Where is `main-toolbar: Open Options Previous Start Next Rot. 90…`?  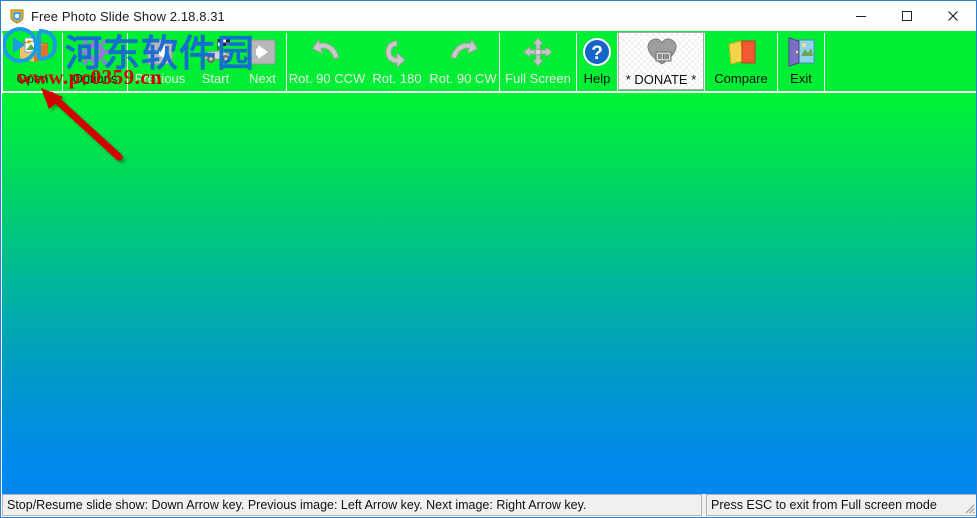
main-toolbar: Open Options Previous Start Next Rot. 90… is located at coordinates (489, 62).